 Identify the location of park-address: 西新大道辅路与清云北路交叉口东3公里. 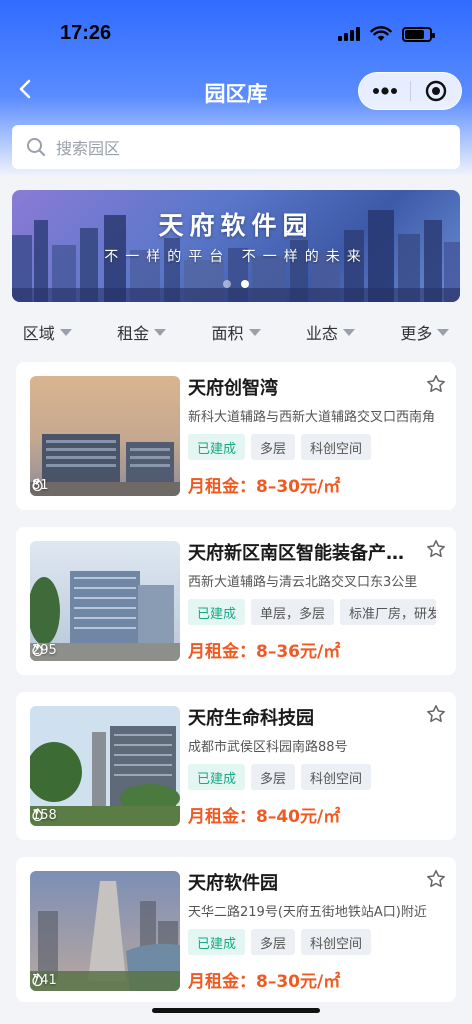
(303, 582).